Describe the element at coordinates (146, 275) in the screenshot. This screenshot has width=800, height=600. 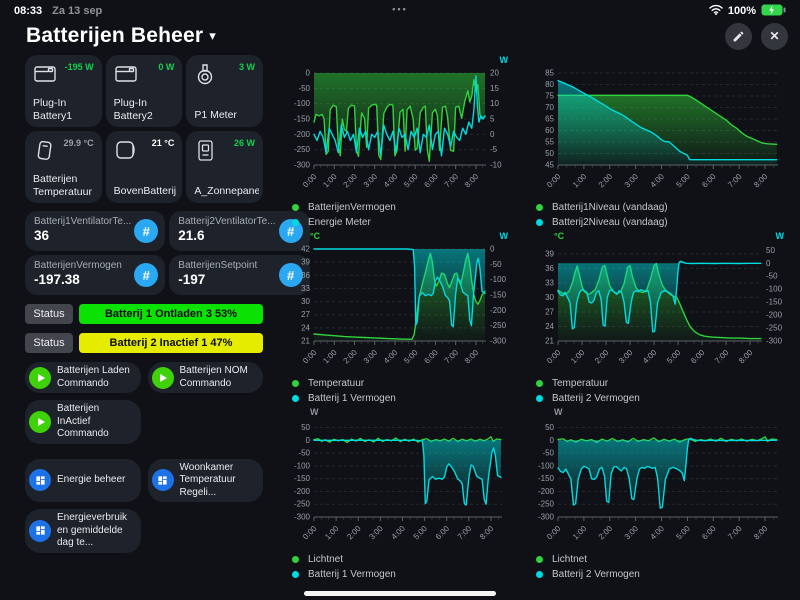
I see `hash-icon: #` at that location.